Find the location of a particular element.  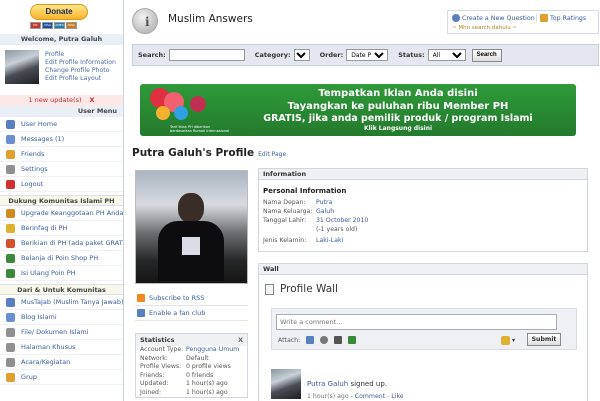

statistics-value: Pengguna Umum is located at coordinates (212, 350).